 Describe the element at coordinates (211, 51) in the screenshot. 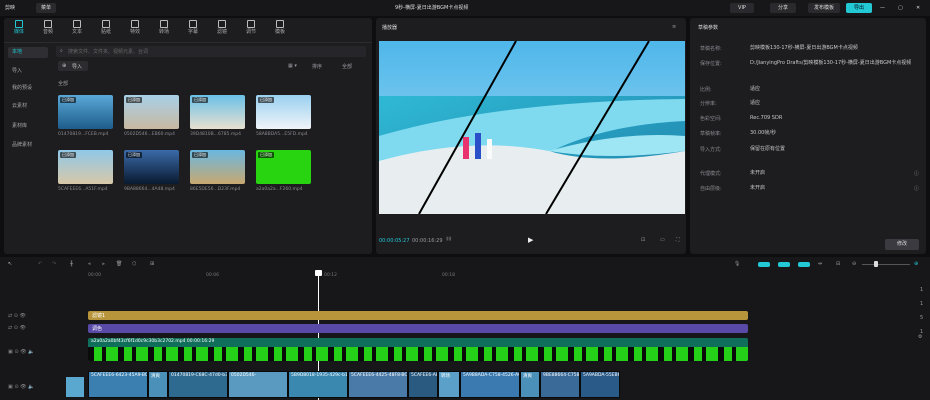

I see `search-bar: ⌕ 搜索文件、文件夹、视频元素、台词` at that location.